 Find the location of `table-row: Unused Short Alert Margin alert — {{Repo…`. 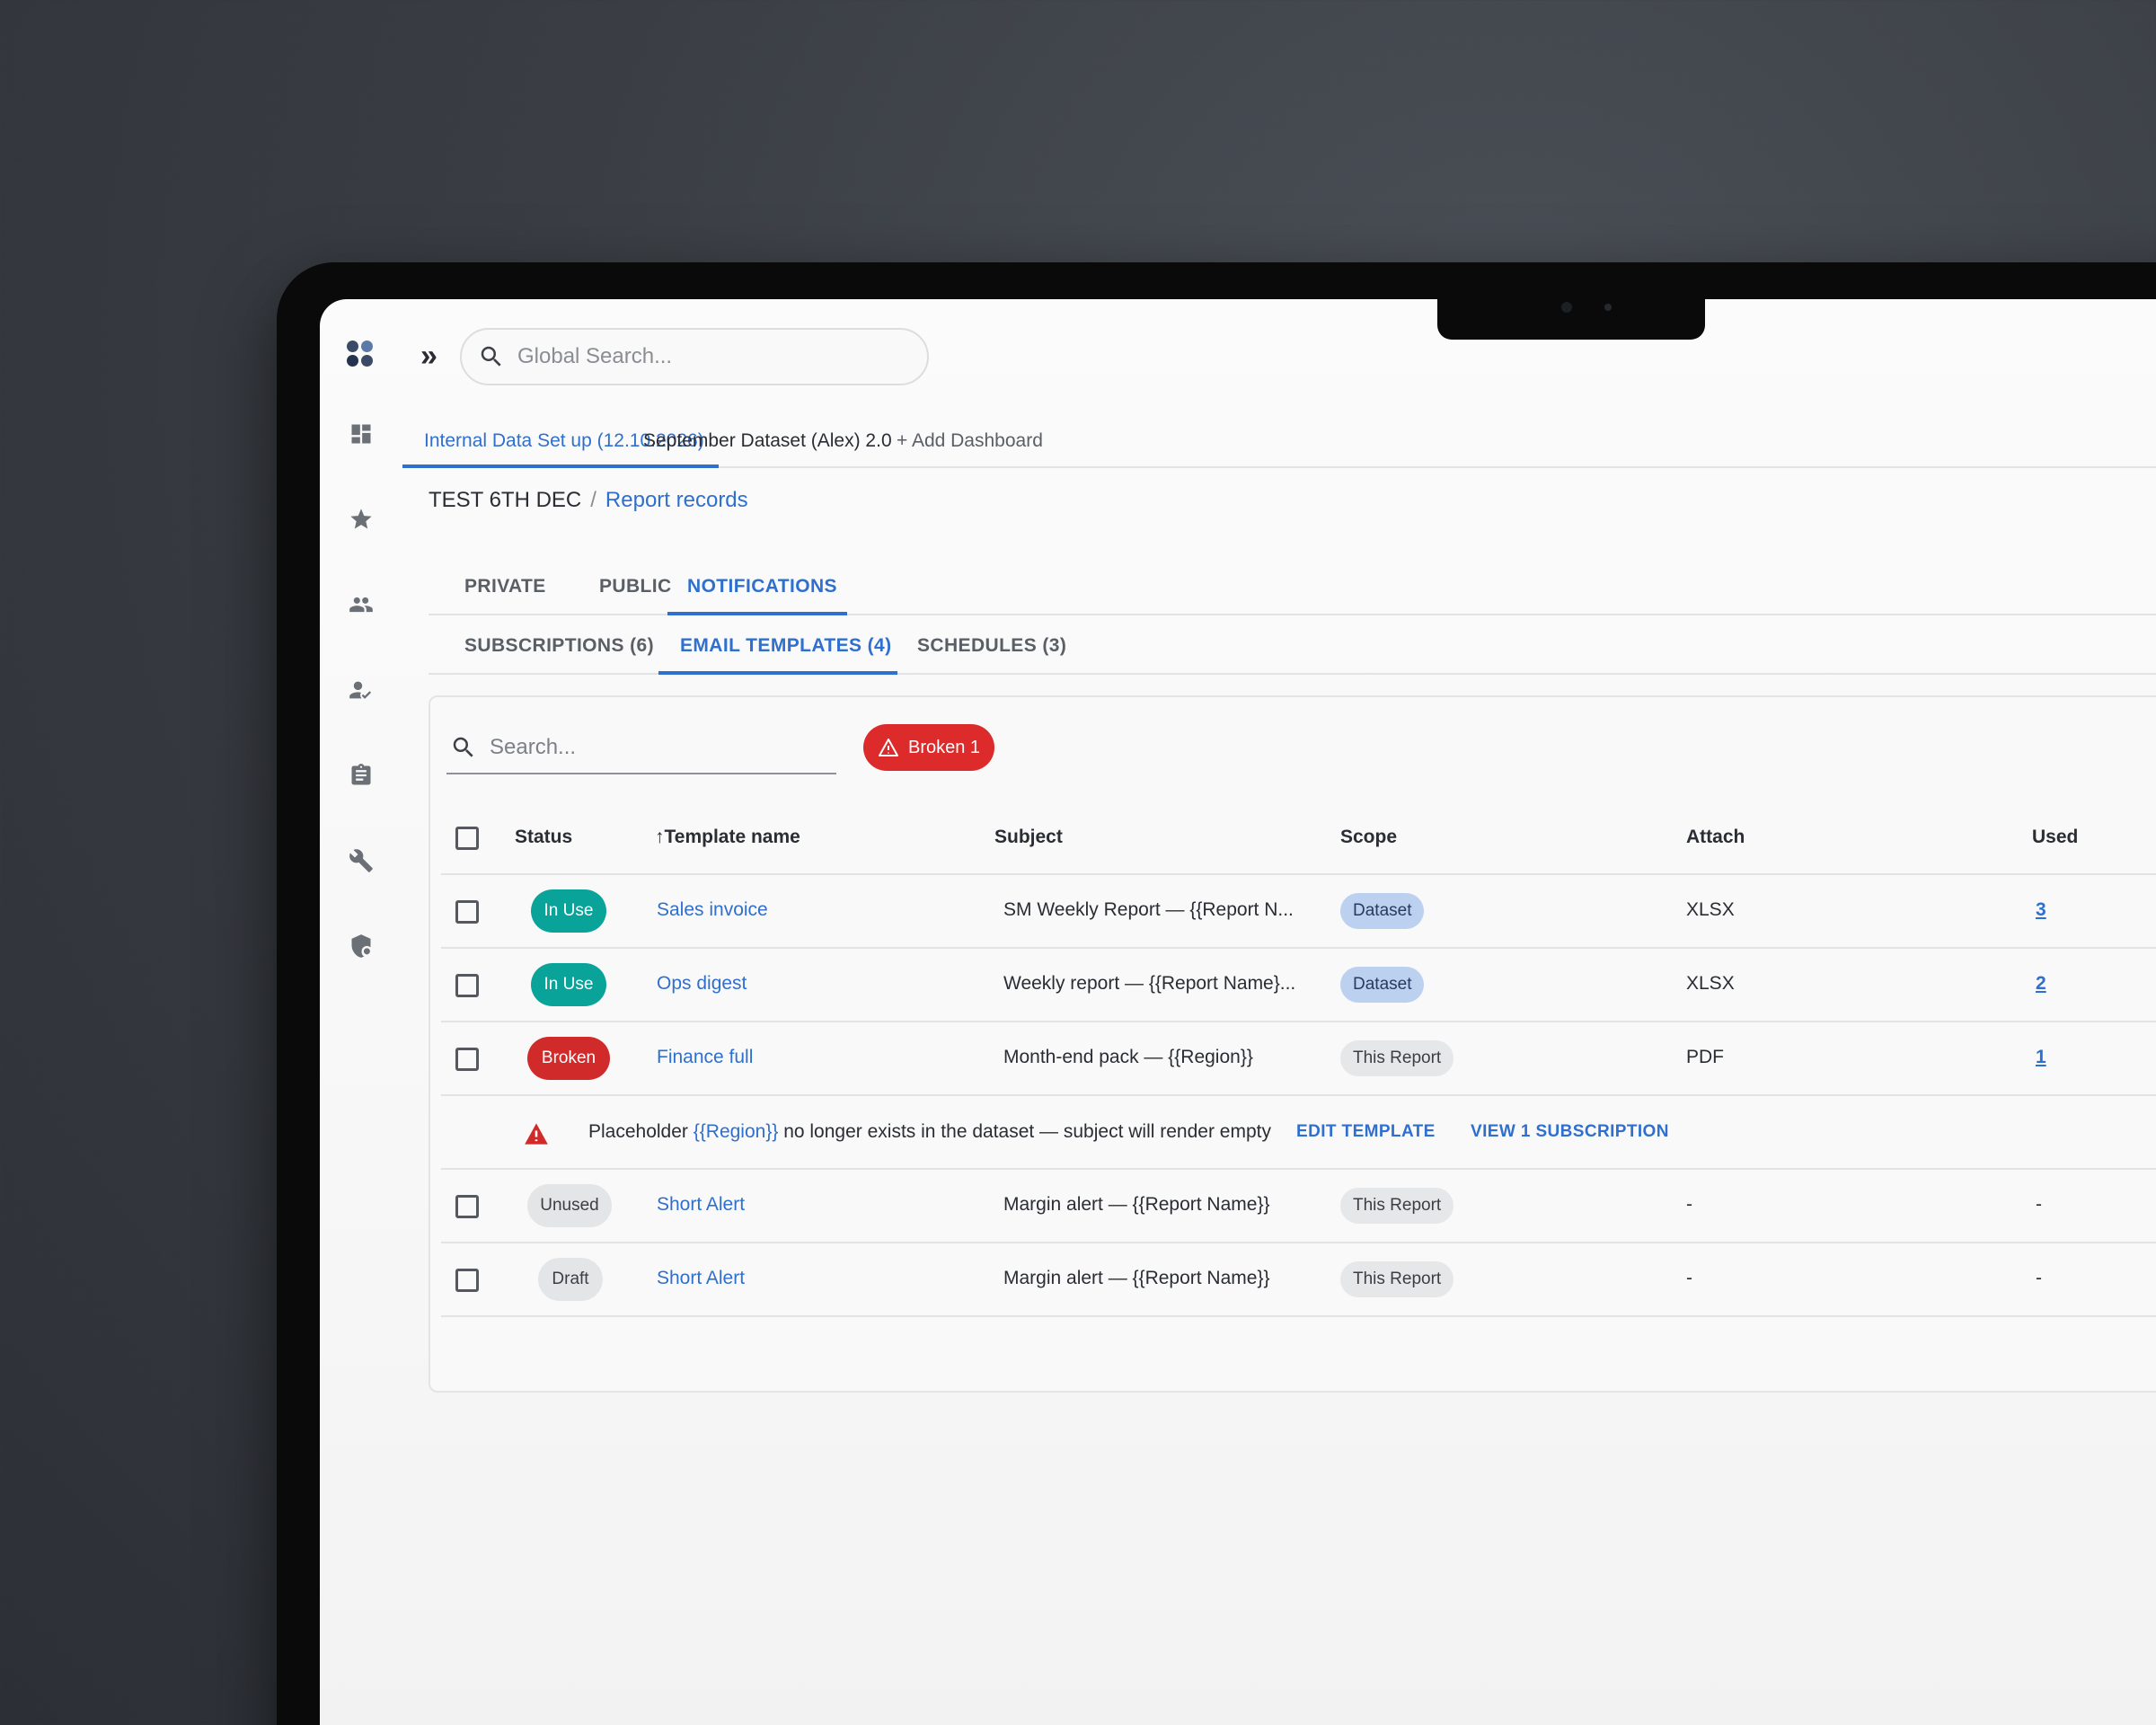

table-row: Unused Short Alert Margin alert — {{Repo… is located at coordinates (1298, 1206).